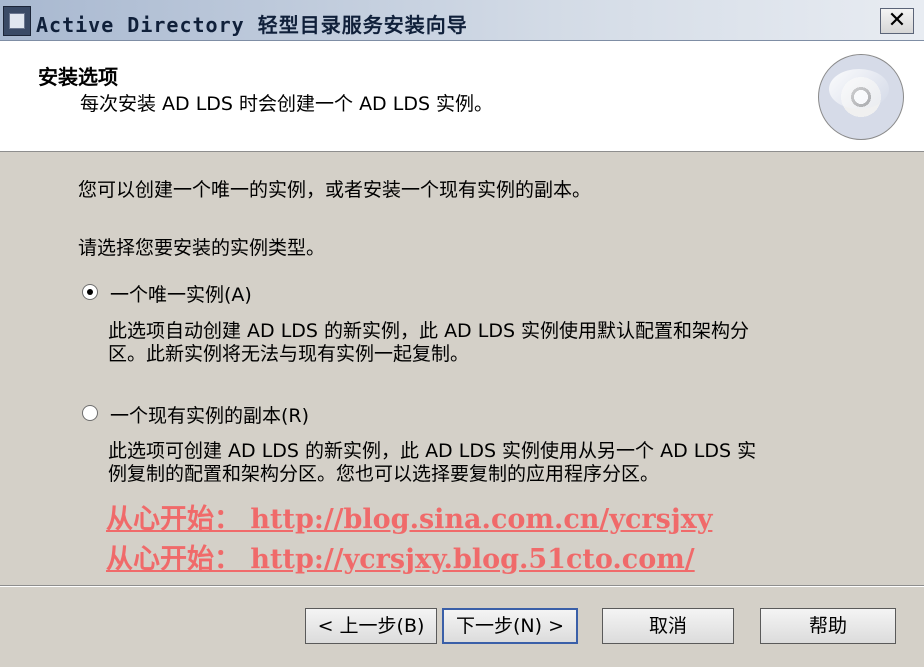 The width and height of the screenshot is (924, 667). What do you see at coordinates (510, 626) in the screenshot?
I see `next-button: 下一步(N) >` at bounding box center [510, 626].